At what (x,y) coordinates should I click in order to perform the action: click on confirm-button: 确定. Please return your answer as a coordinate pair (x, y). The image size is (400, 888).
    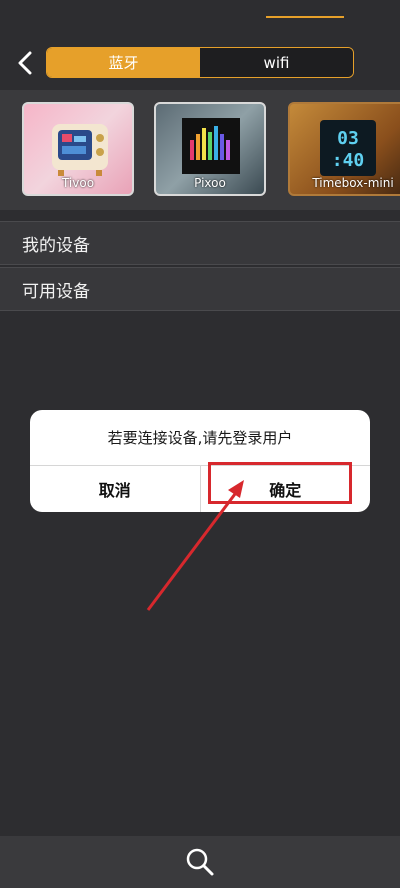
    Looking at the image, I should click on (286, 489).